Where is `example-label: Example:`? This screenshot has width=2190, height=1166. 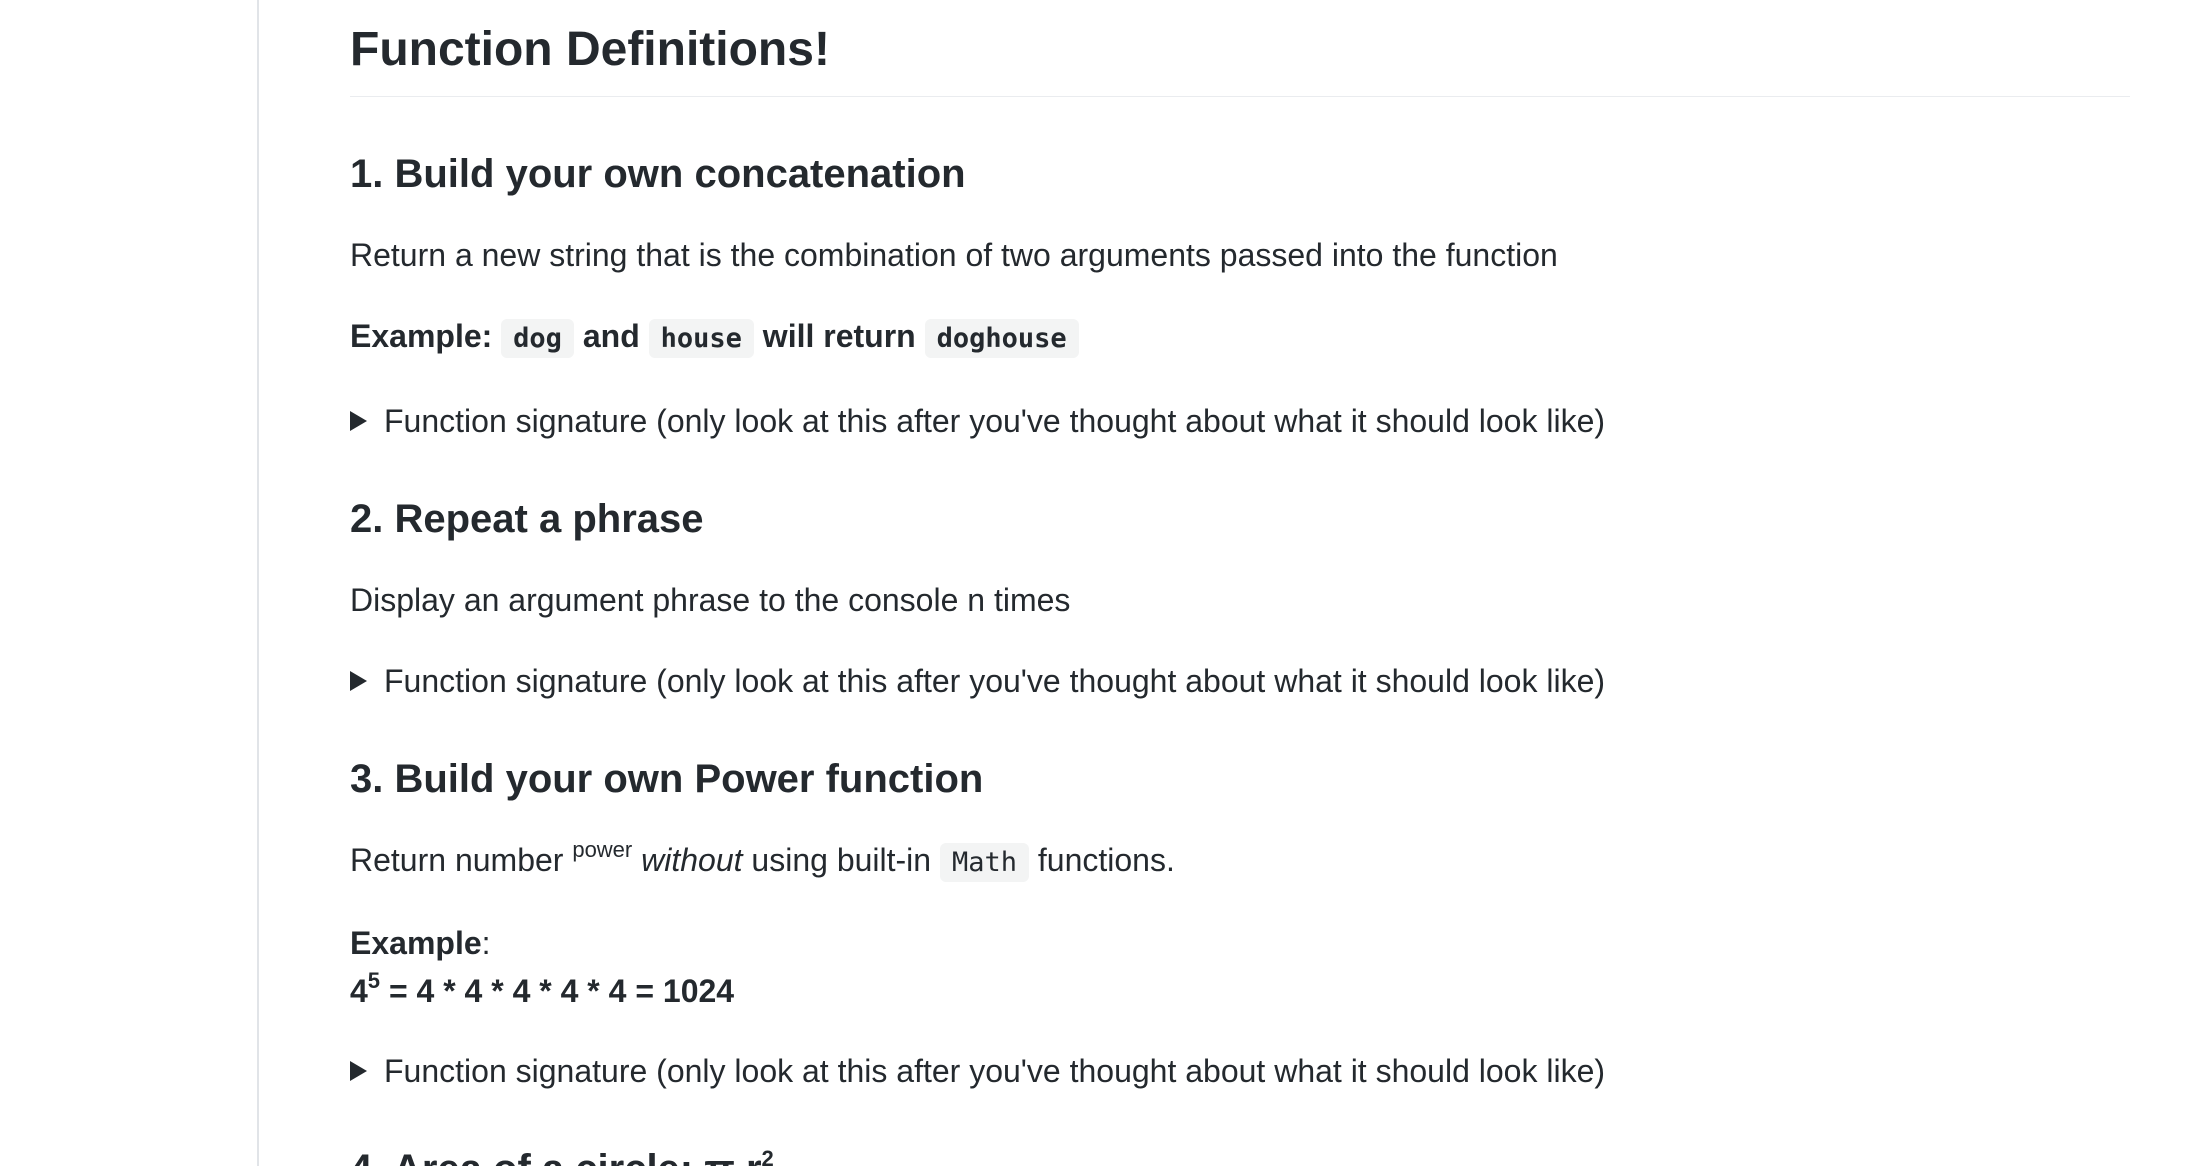 example-label: Example: is located at coordinates (421, 336).